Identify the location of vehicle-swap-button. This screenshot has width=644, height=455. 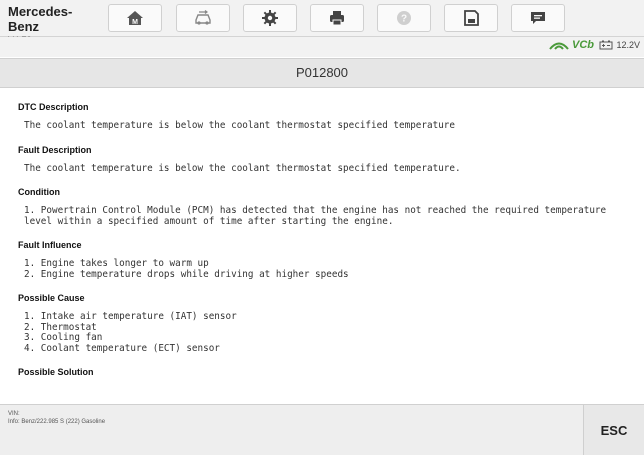
(203, 18).